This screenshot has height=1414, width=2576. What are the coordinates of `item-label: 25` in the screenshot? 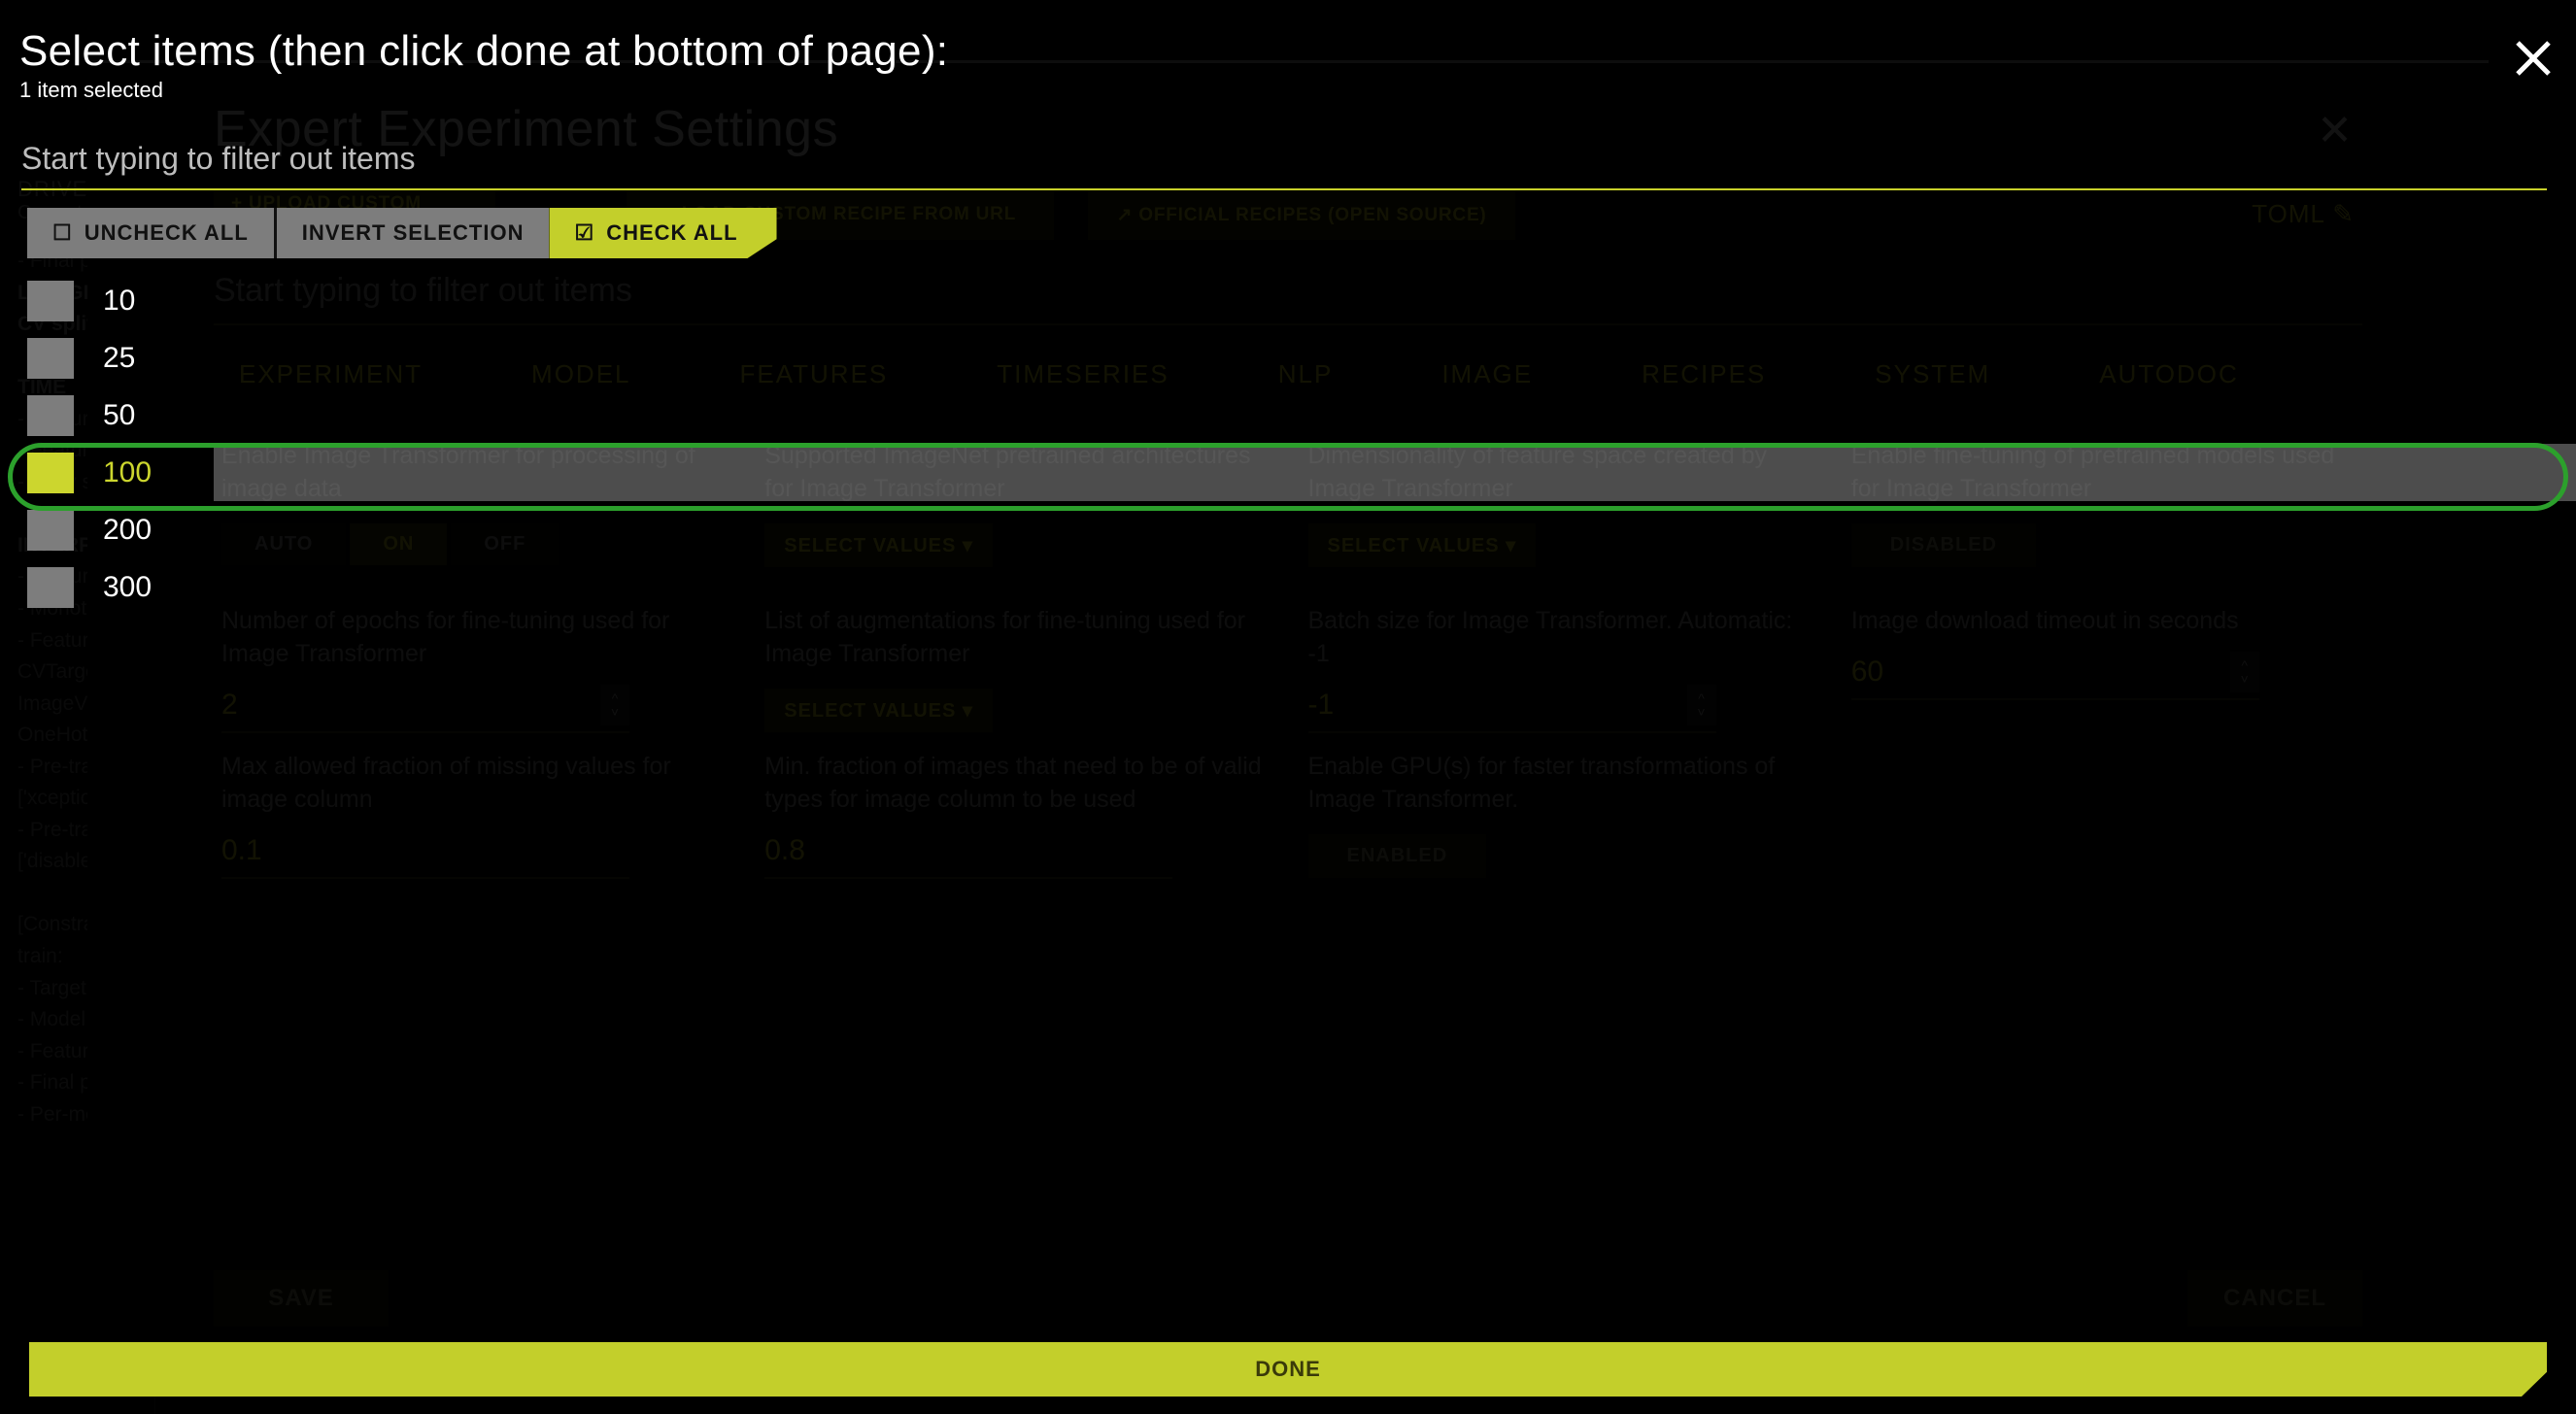 It's located at (119, 357).